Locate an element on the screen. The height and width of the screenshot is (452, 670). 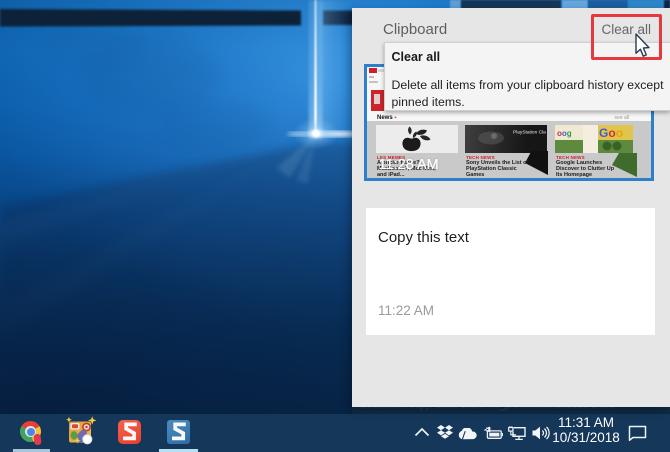
svg-text: oog is located at coordinates (564, 133).